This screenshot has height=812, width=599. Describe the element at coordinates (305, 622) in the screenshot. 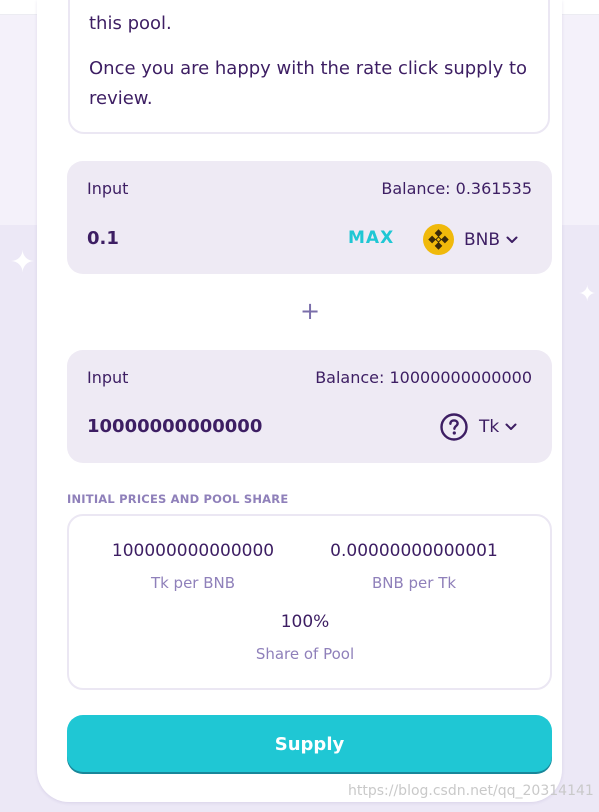

I see `pool-share-value: 100%` at that location.